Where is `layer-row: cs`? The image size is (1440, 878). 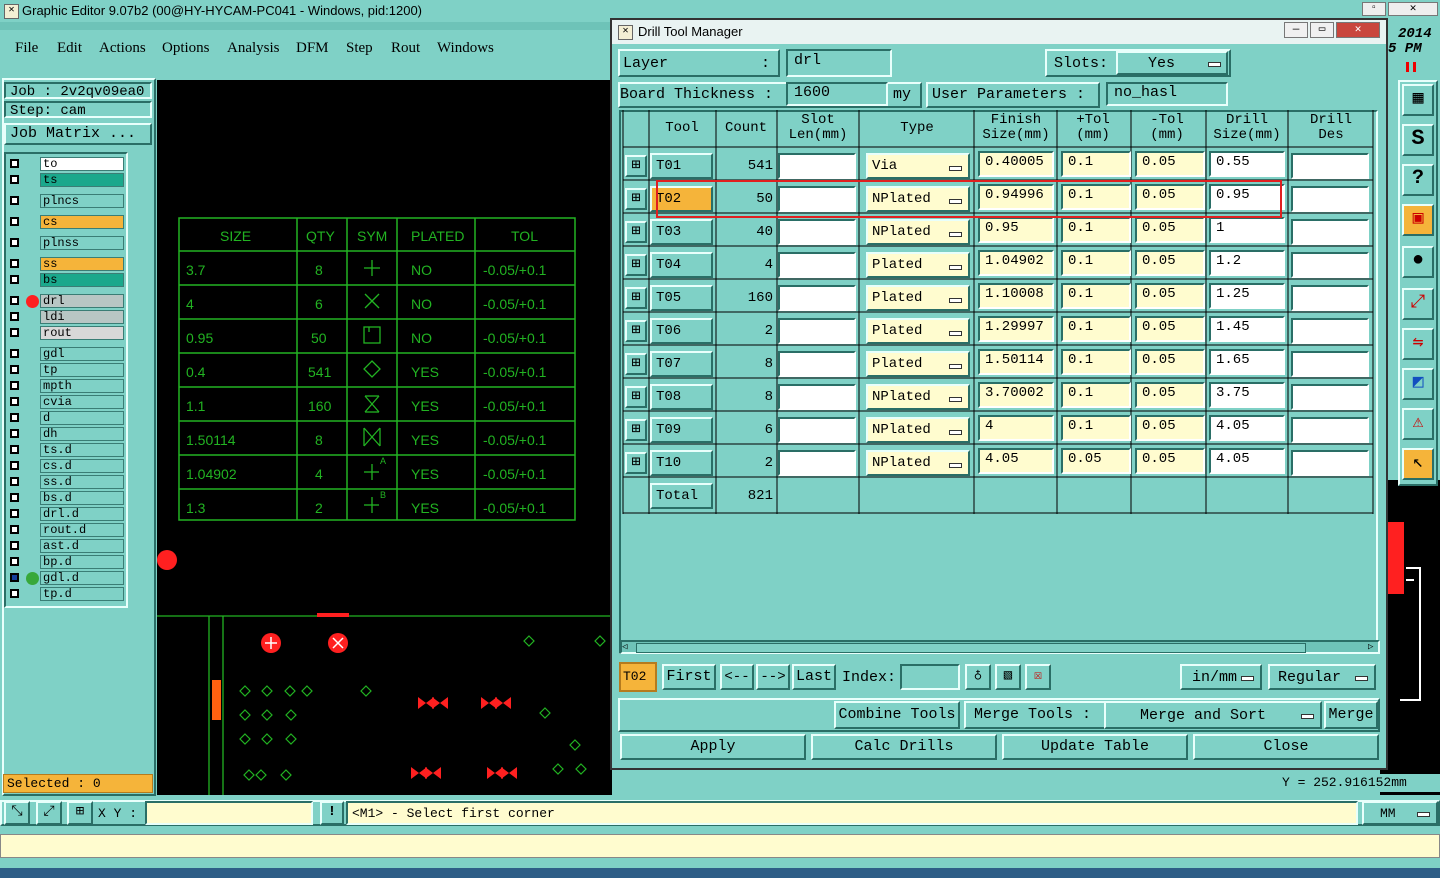 layer-row: cs is located at coordinates (65, 222).